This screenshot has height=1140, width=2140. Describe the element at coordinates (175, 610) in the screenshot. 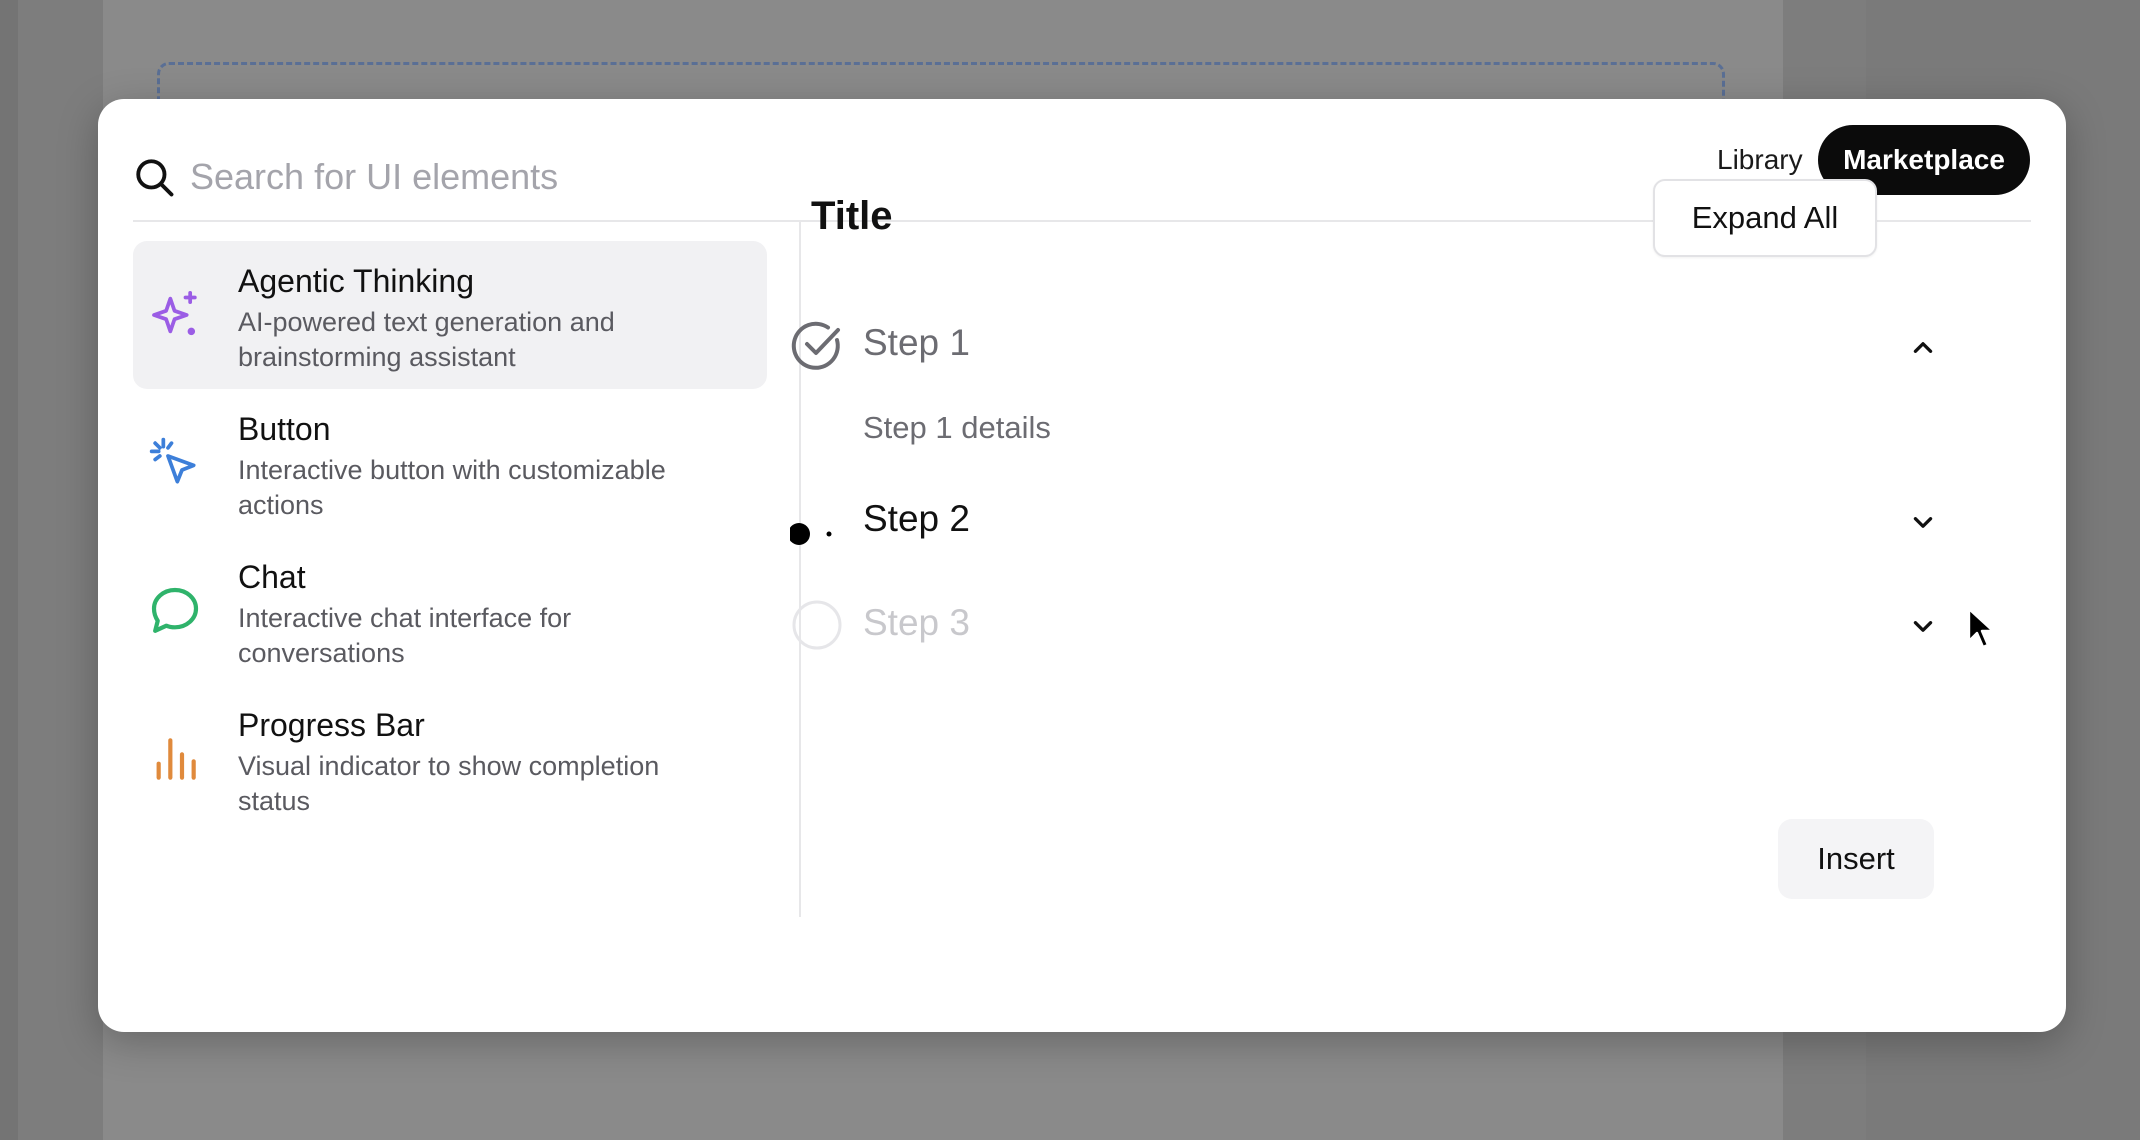

I see `chat-bubble-icon` at that location.